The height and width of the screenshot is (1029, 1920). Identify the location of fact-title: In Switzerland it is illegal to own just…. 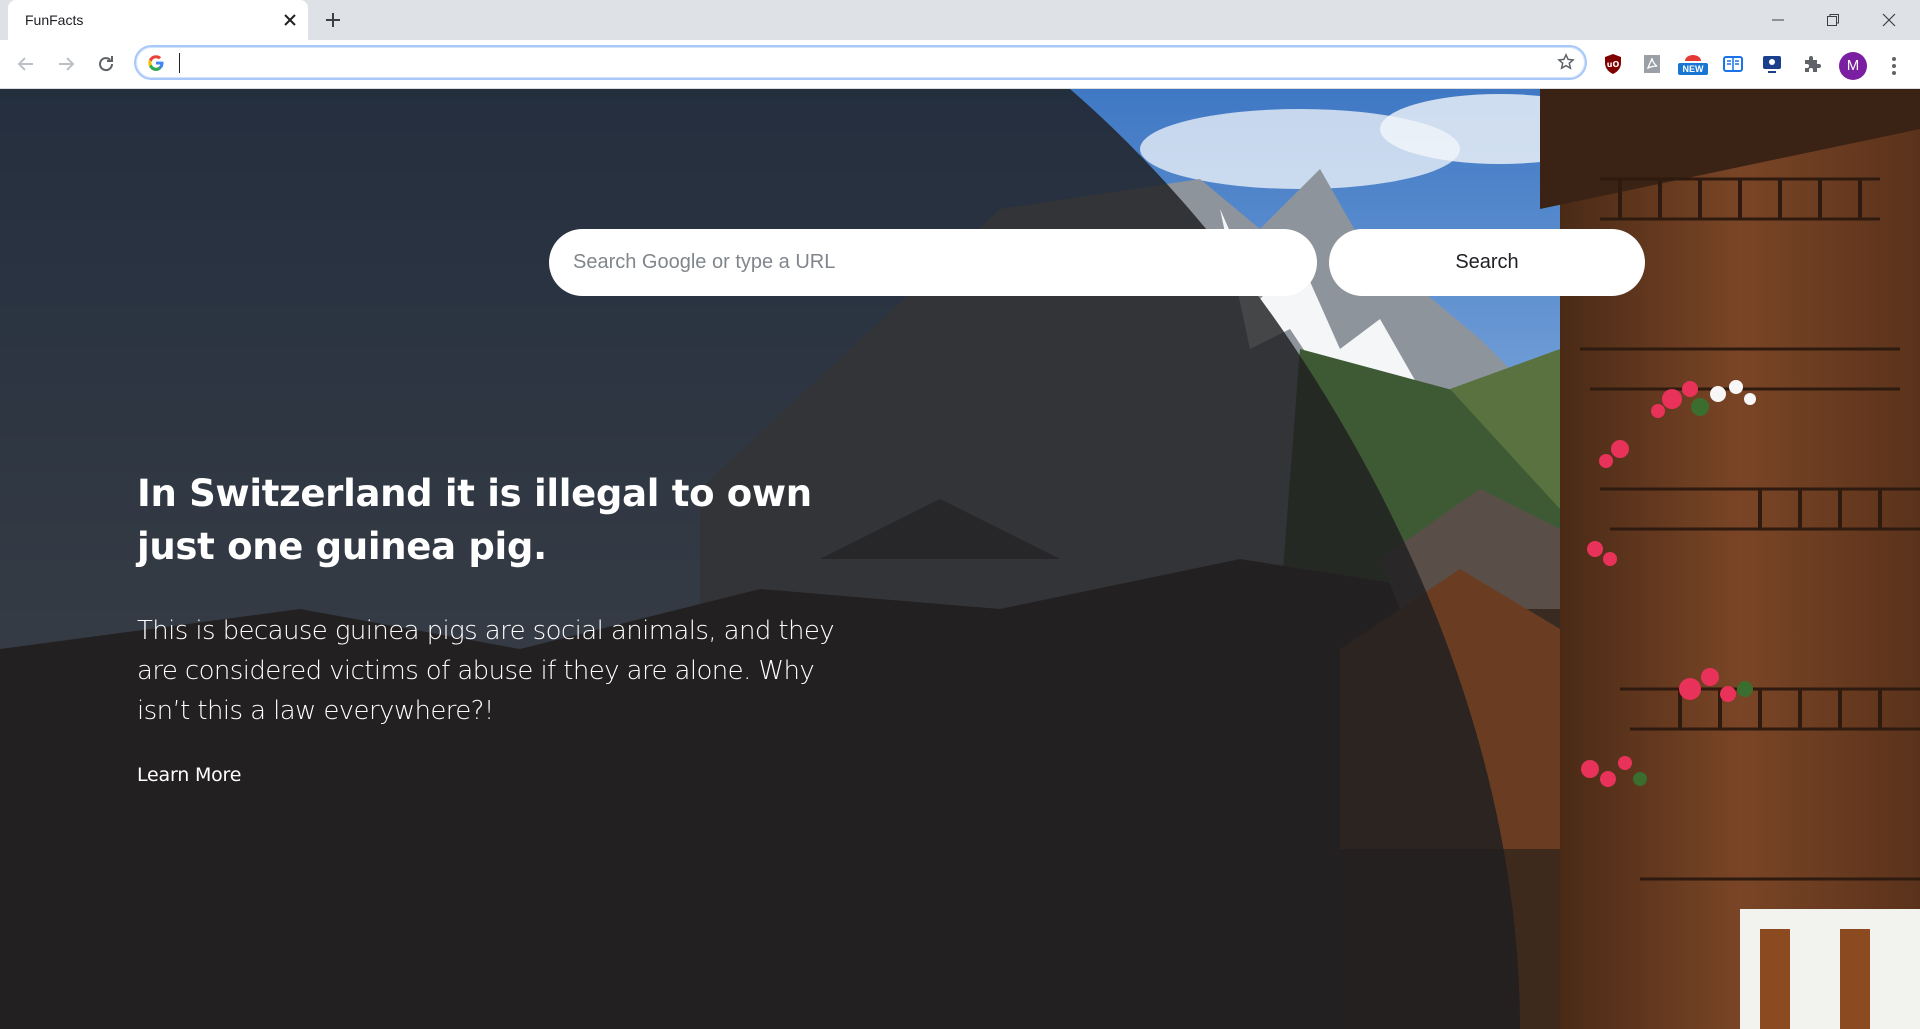
(474, 520).